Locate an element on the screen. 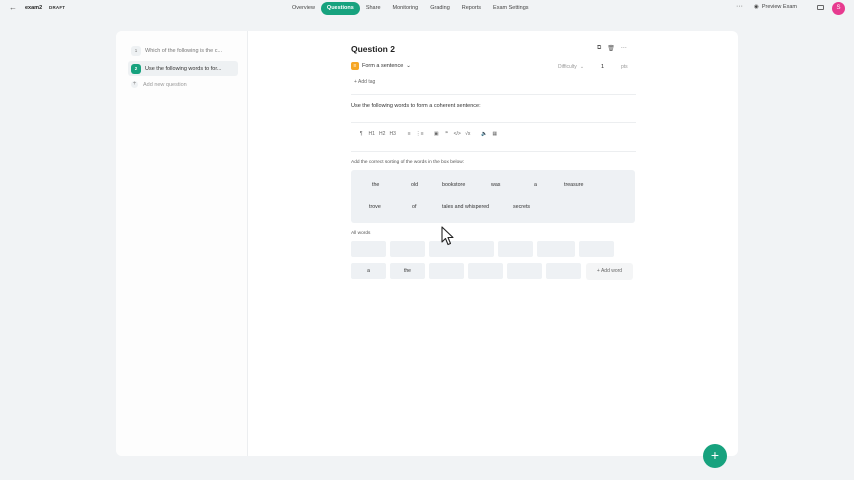  sorted-word: old is located at coordinates (414, 185).